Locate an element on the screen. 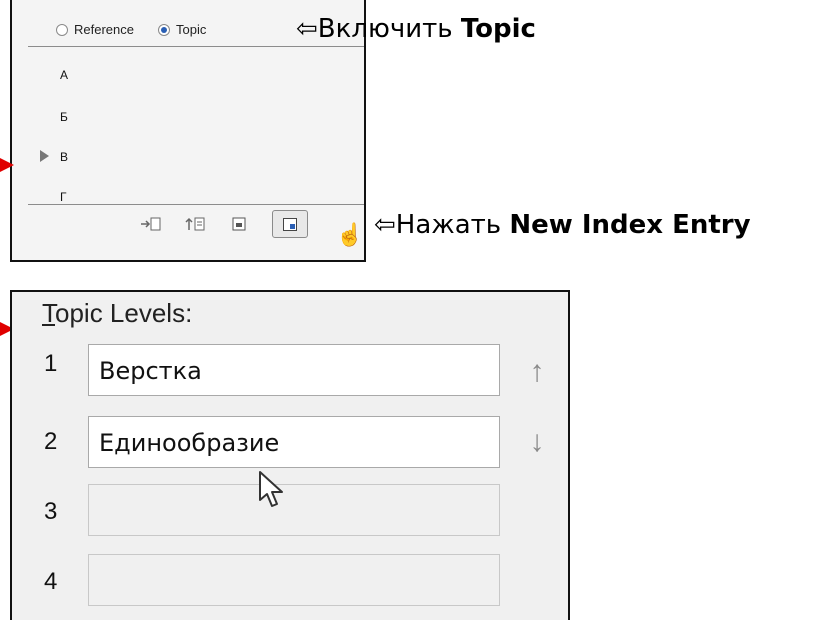 The width and height of the screenshot is (822, 620). new-index-entry-button is located at coordinates (290, 224).